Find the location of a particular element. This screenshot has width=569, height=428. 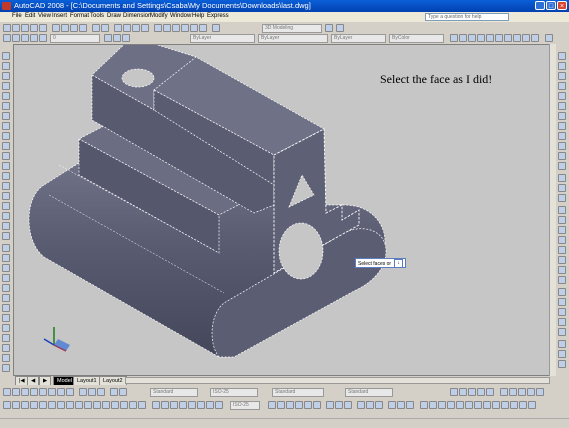

ellipse-arc-icon is located at coordinates (6, 156).